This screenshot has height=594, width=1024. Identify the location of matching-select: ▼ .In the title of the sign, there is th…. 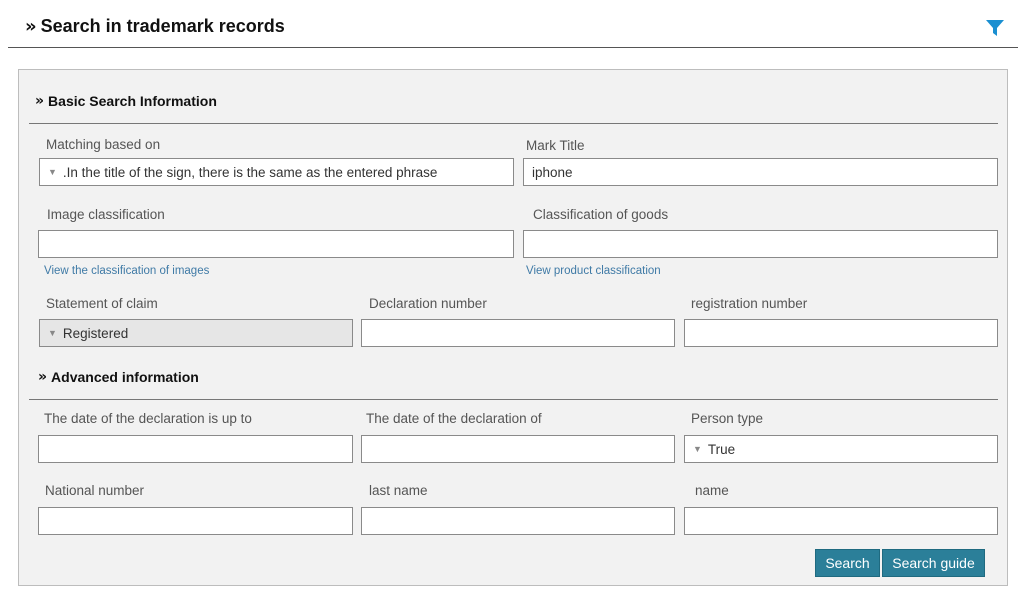
(276, 172).